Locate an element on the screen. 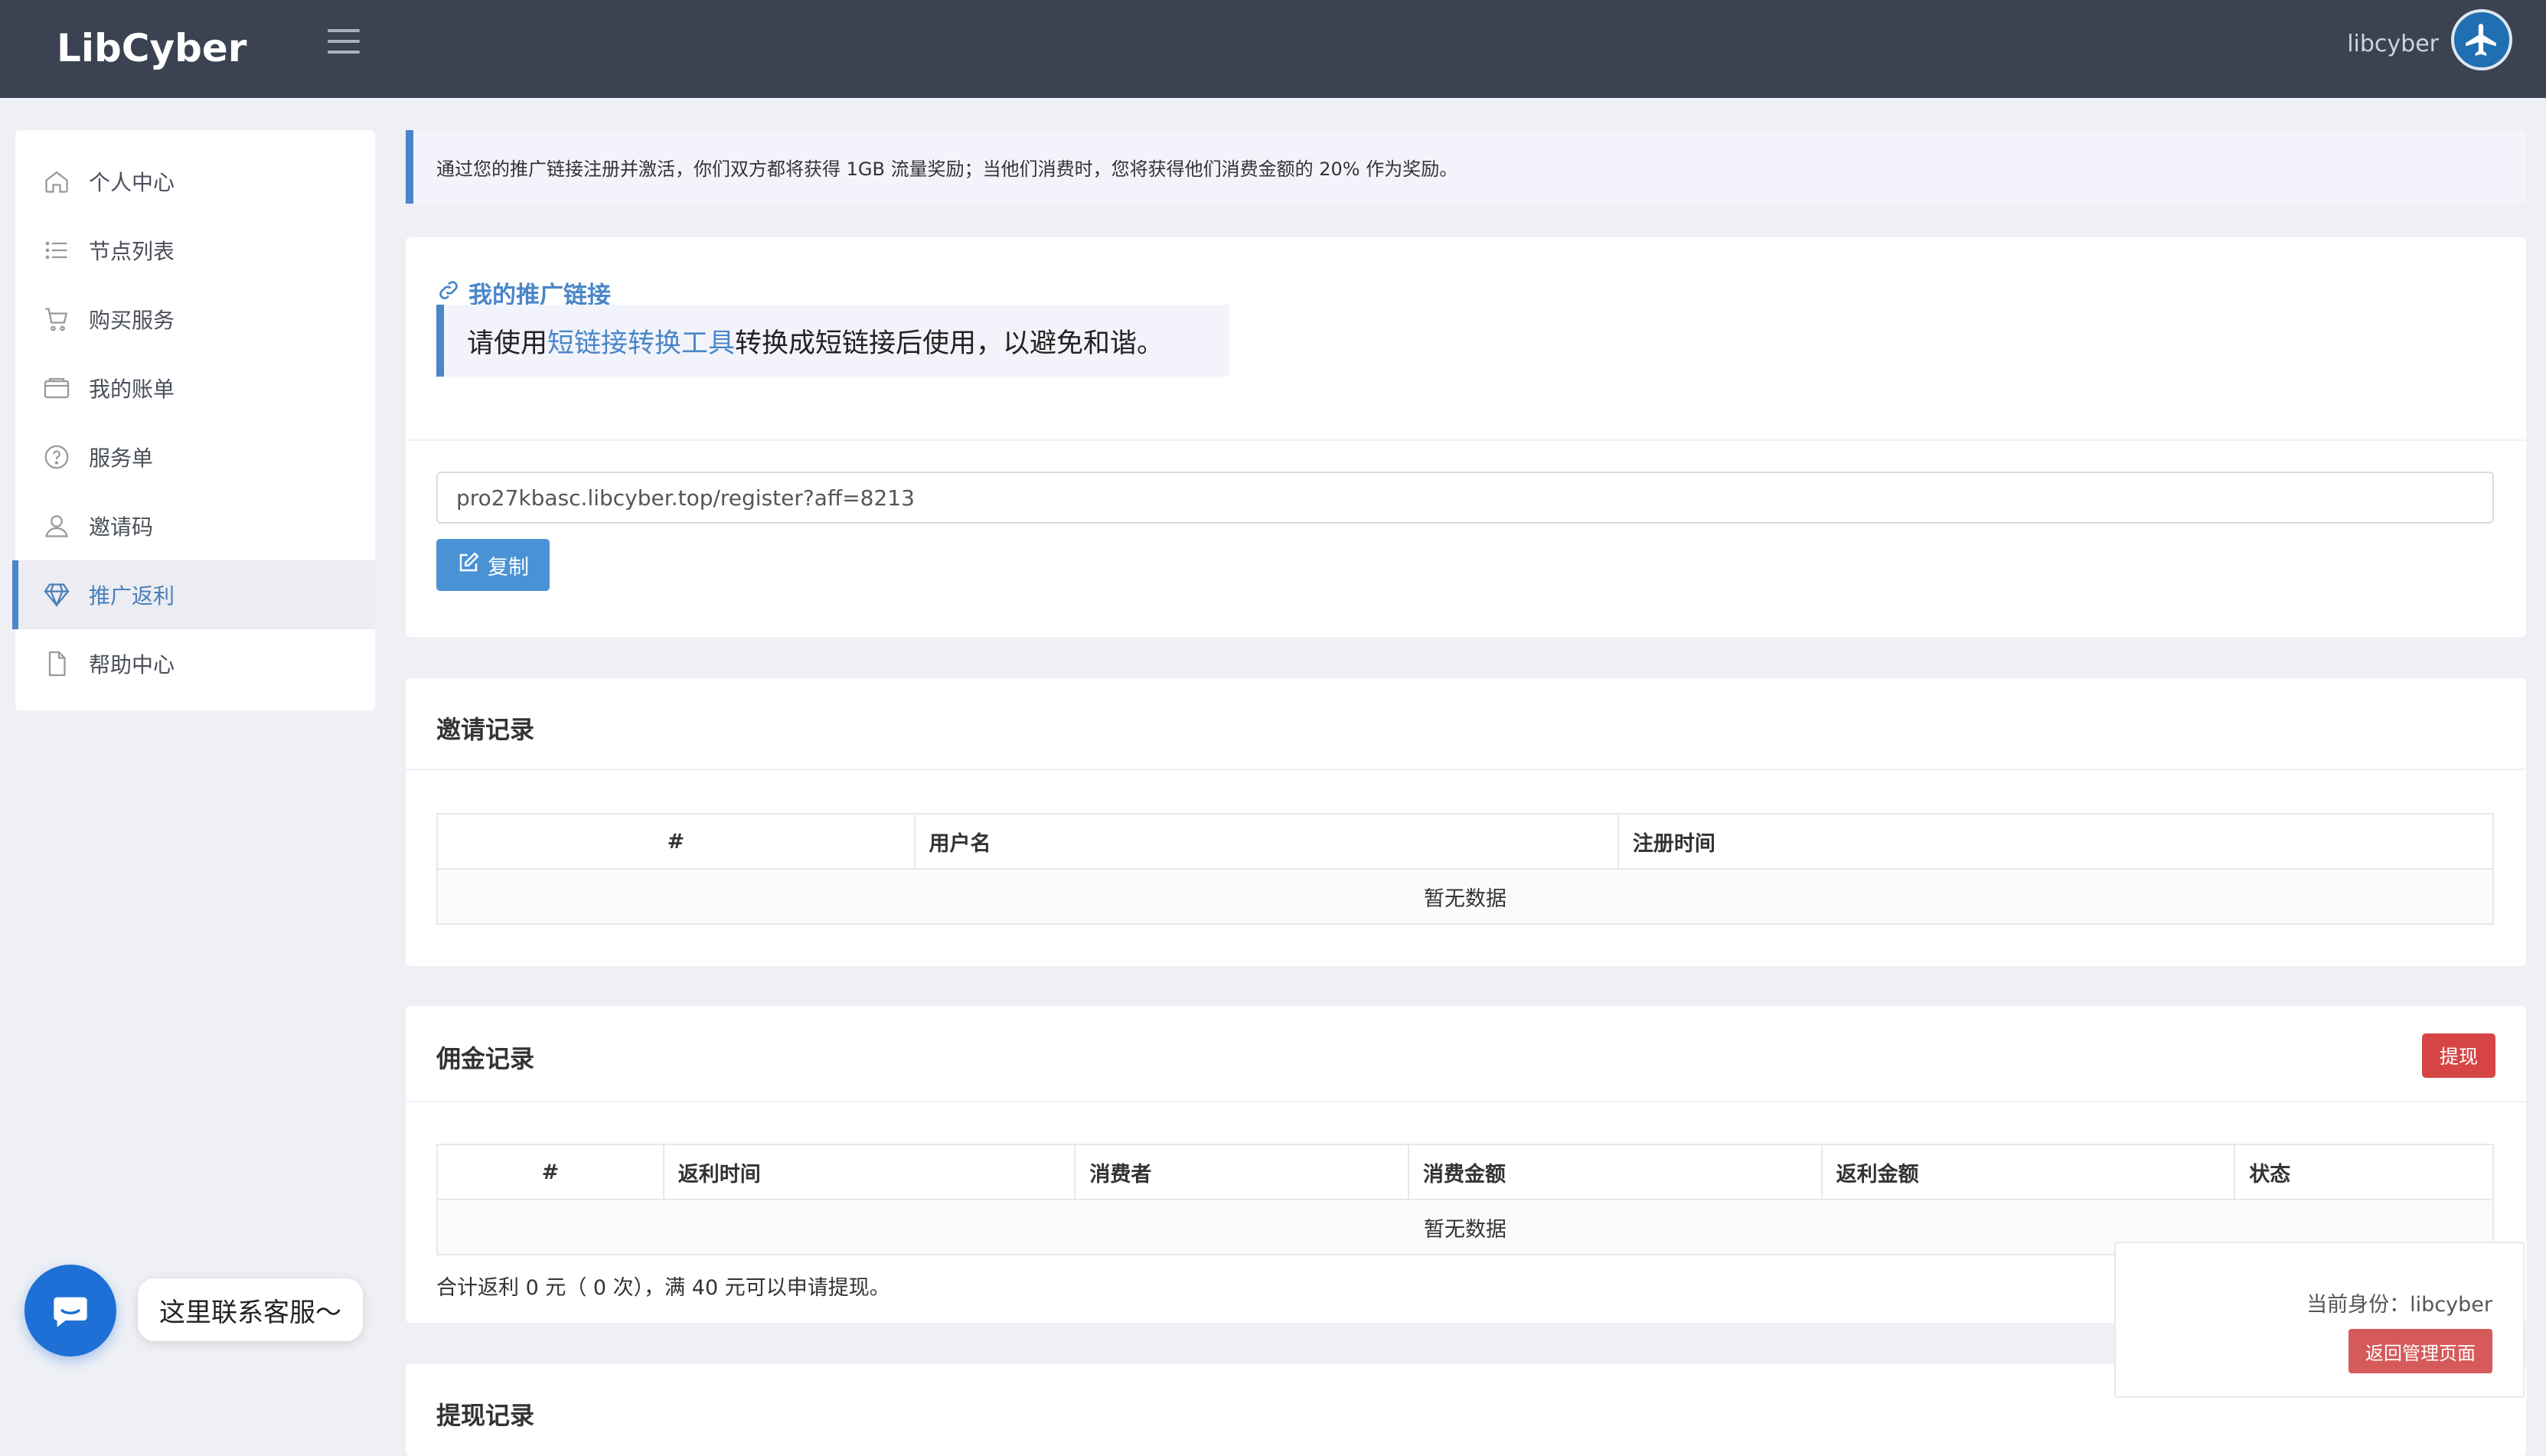 The height and width of the screenshot is (1456, 2546). logo: LibCyber is located at coordinates (151, 48).